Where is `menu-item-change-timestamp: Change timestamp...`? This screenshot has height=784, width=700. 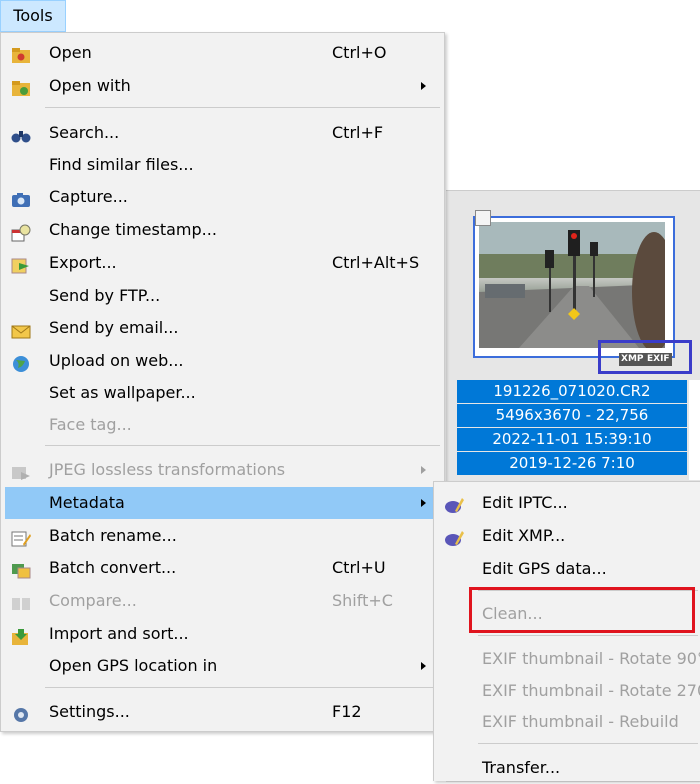
menu-item-change-timestamp: Change timestamp... is located at coordinates (222, 230).